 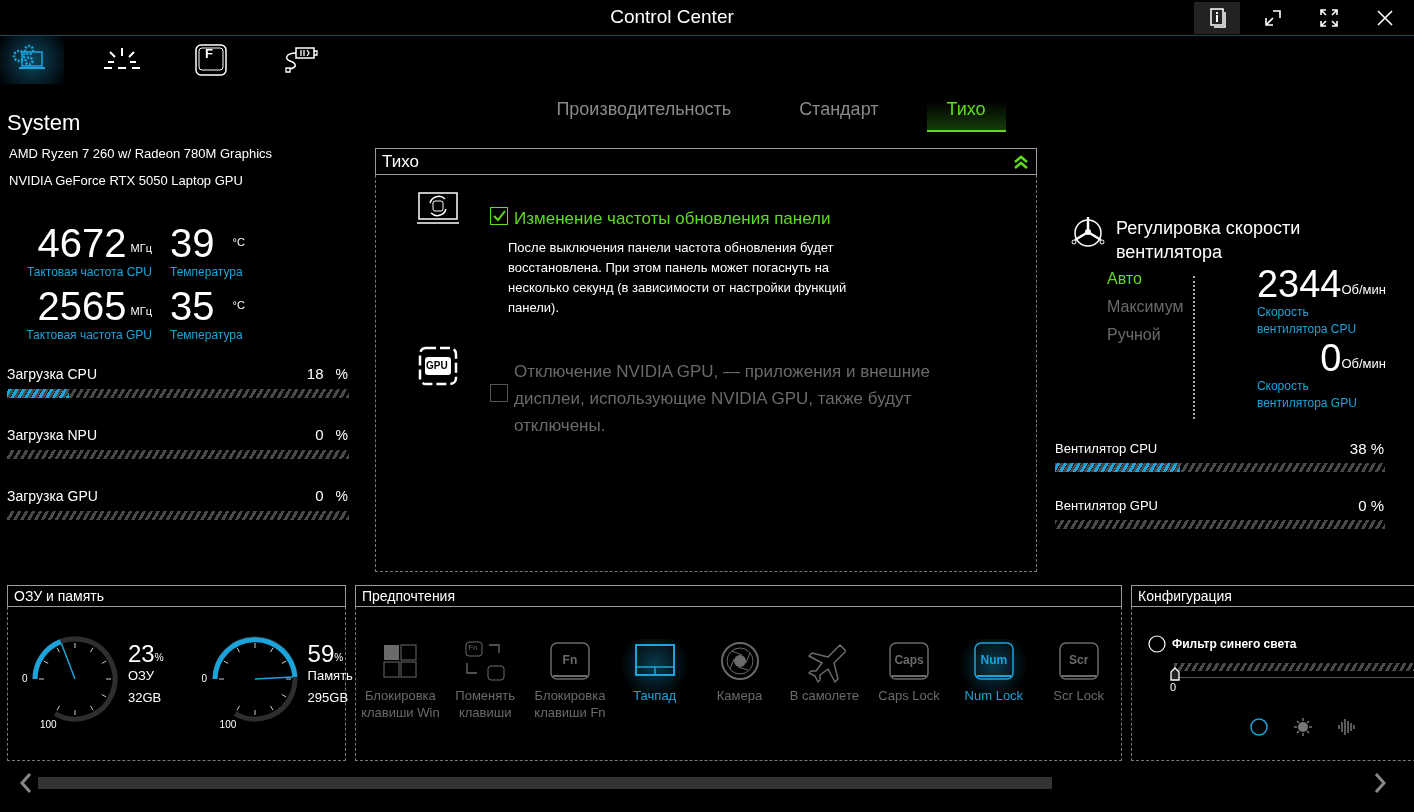 I want to click on preference-toggle: Камера, so click(x=739, y=671).